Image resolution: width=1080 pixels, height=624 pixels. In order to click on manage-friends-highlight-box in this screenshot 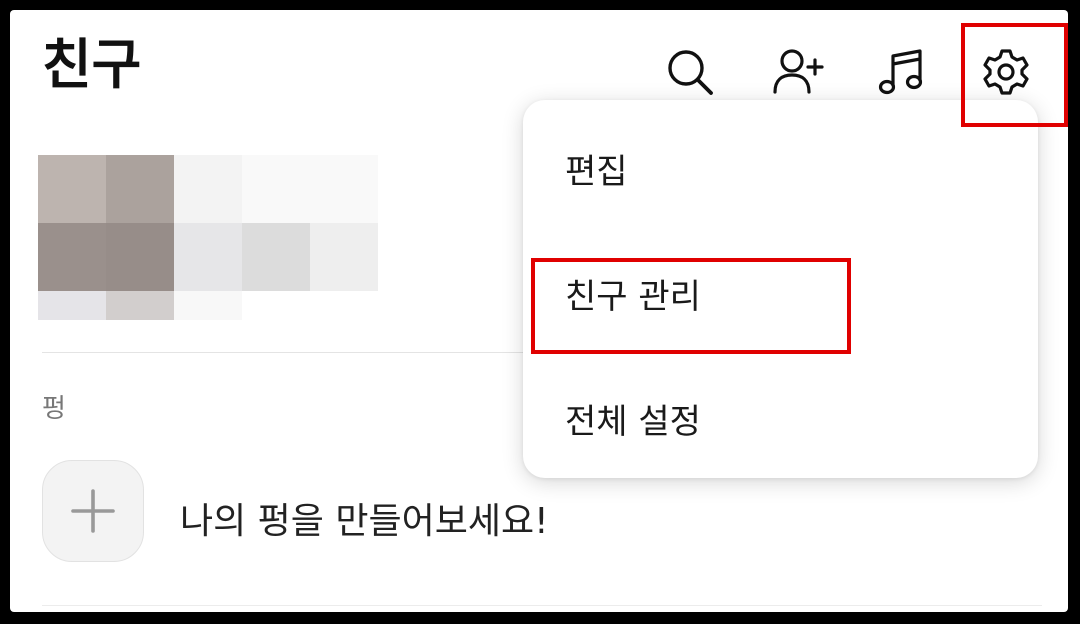, I will do `click(691, 306)`.